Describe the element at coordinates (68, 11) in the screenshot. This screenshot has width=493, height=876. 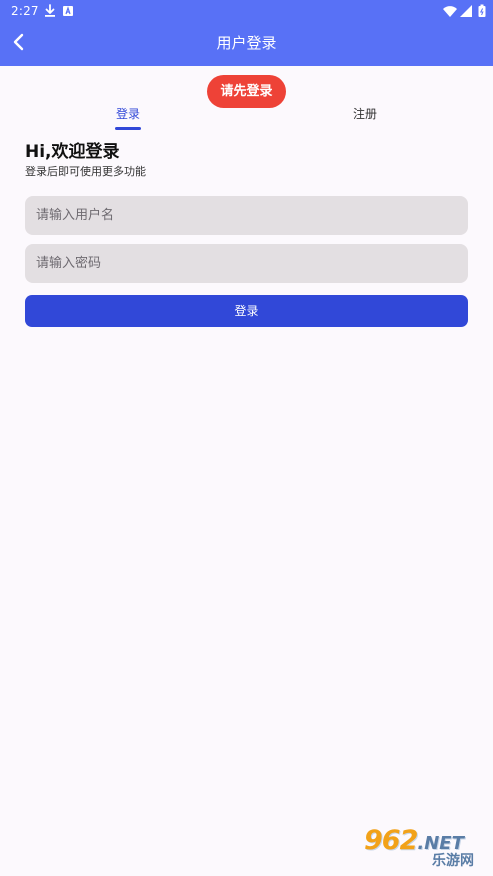
I see `app-notification-icon` at that location.